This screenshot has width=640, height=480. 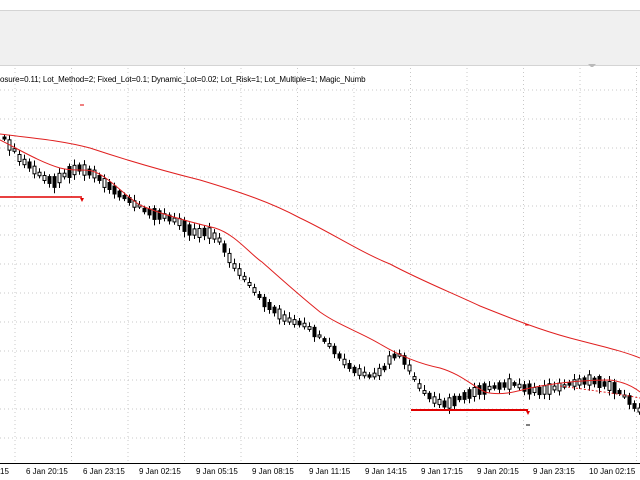 What do you see at coordinates (498, 471) in the screenshot?
I see `time-label: 9 Jan 20:15` at bounding box center [498, 471].